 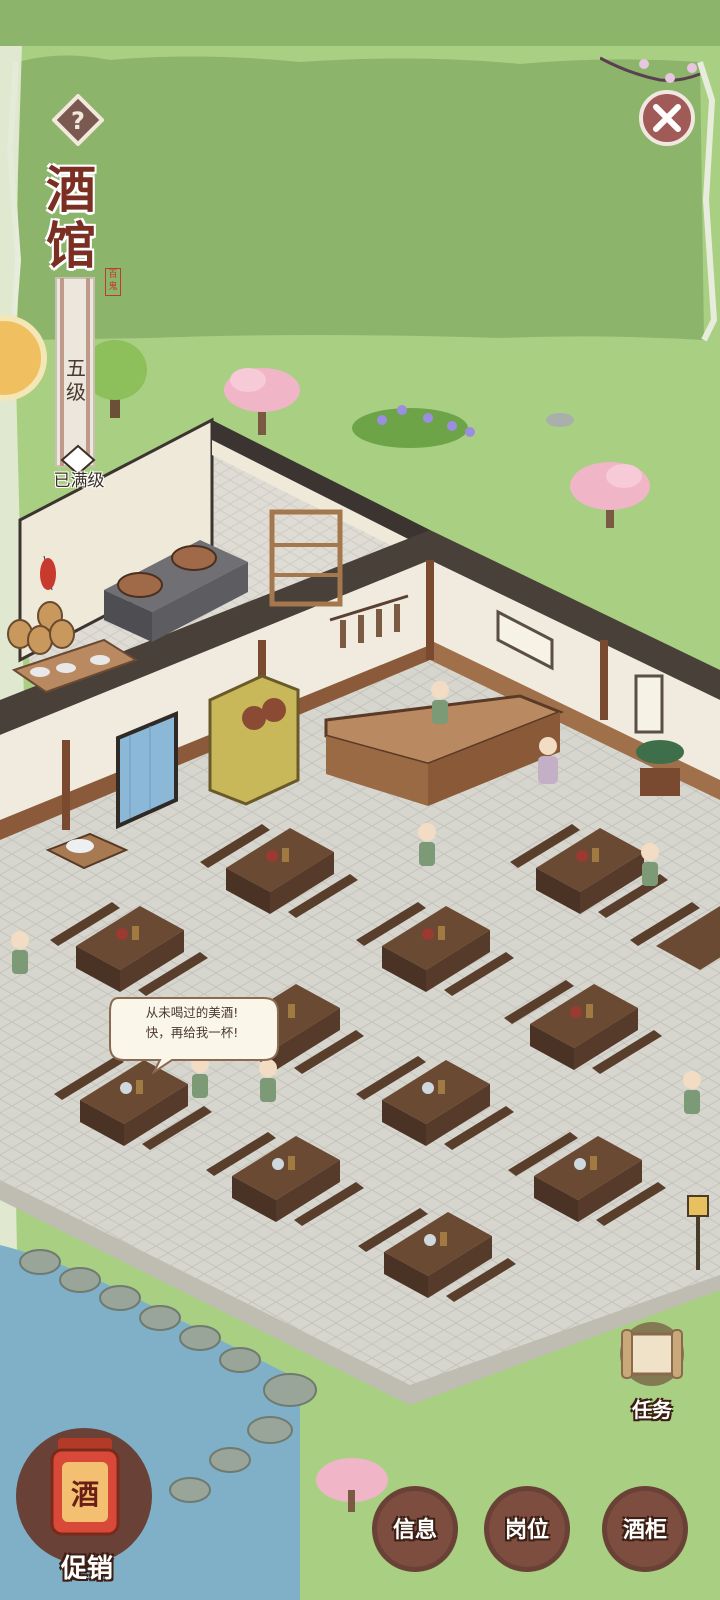 I want to click on innkeeper-npc, so click(x=548, y=760).